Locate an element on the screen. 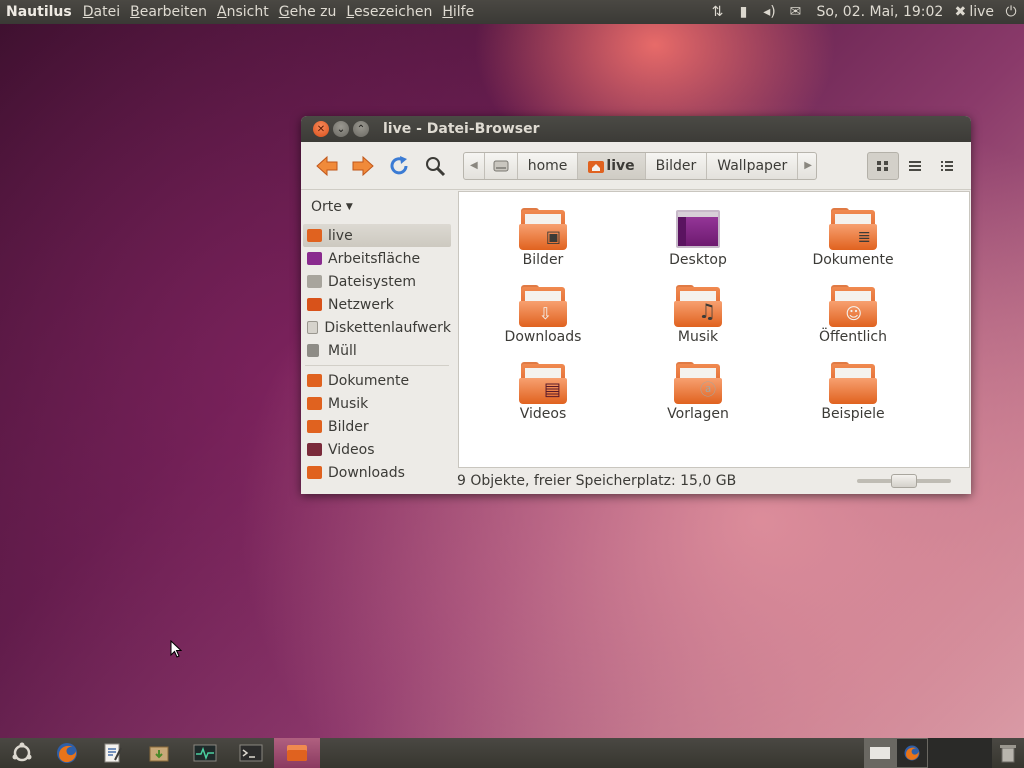 This screenshot has width=1024, height=768. folder-musik: ♫ Musik is located at coordinates (698, 315).